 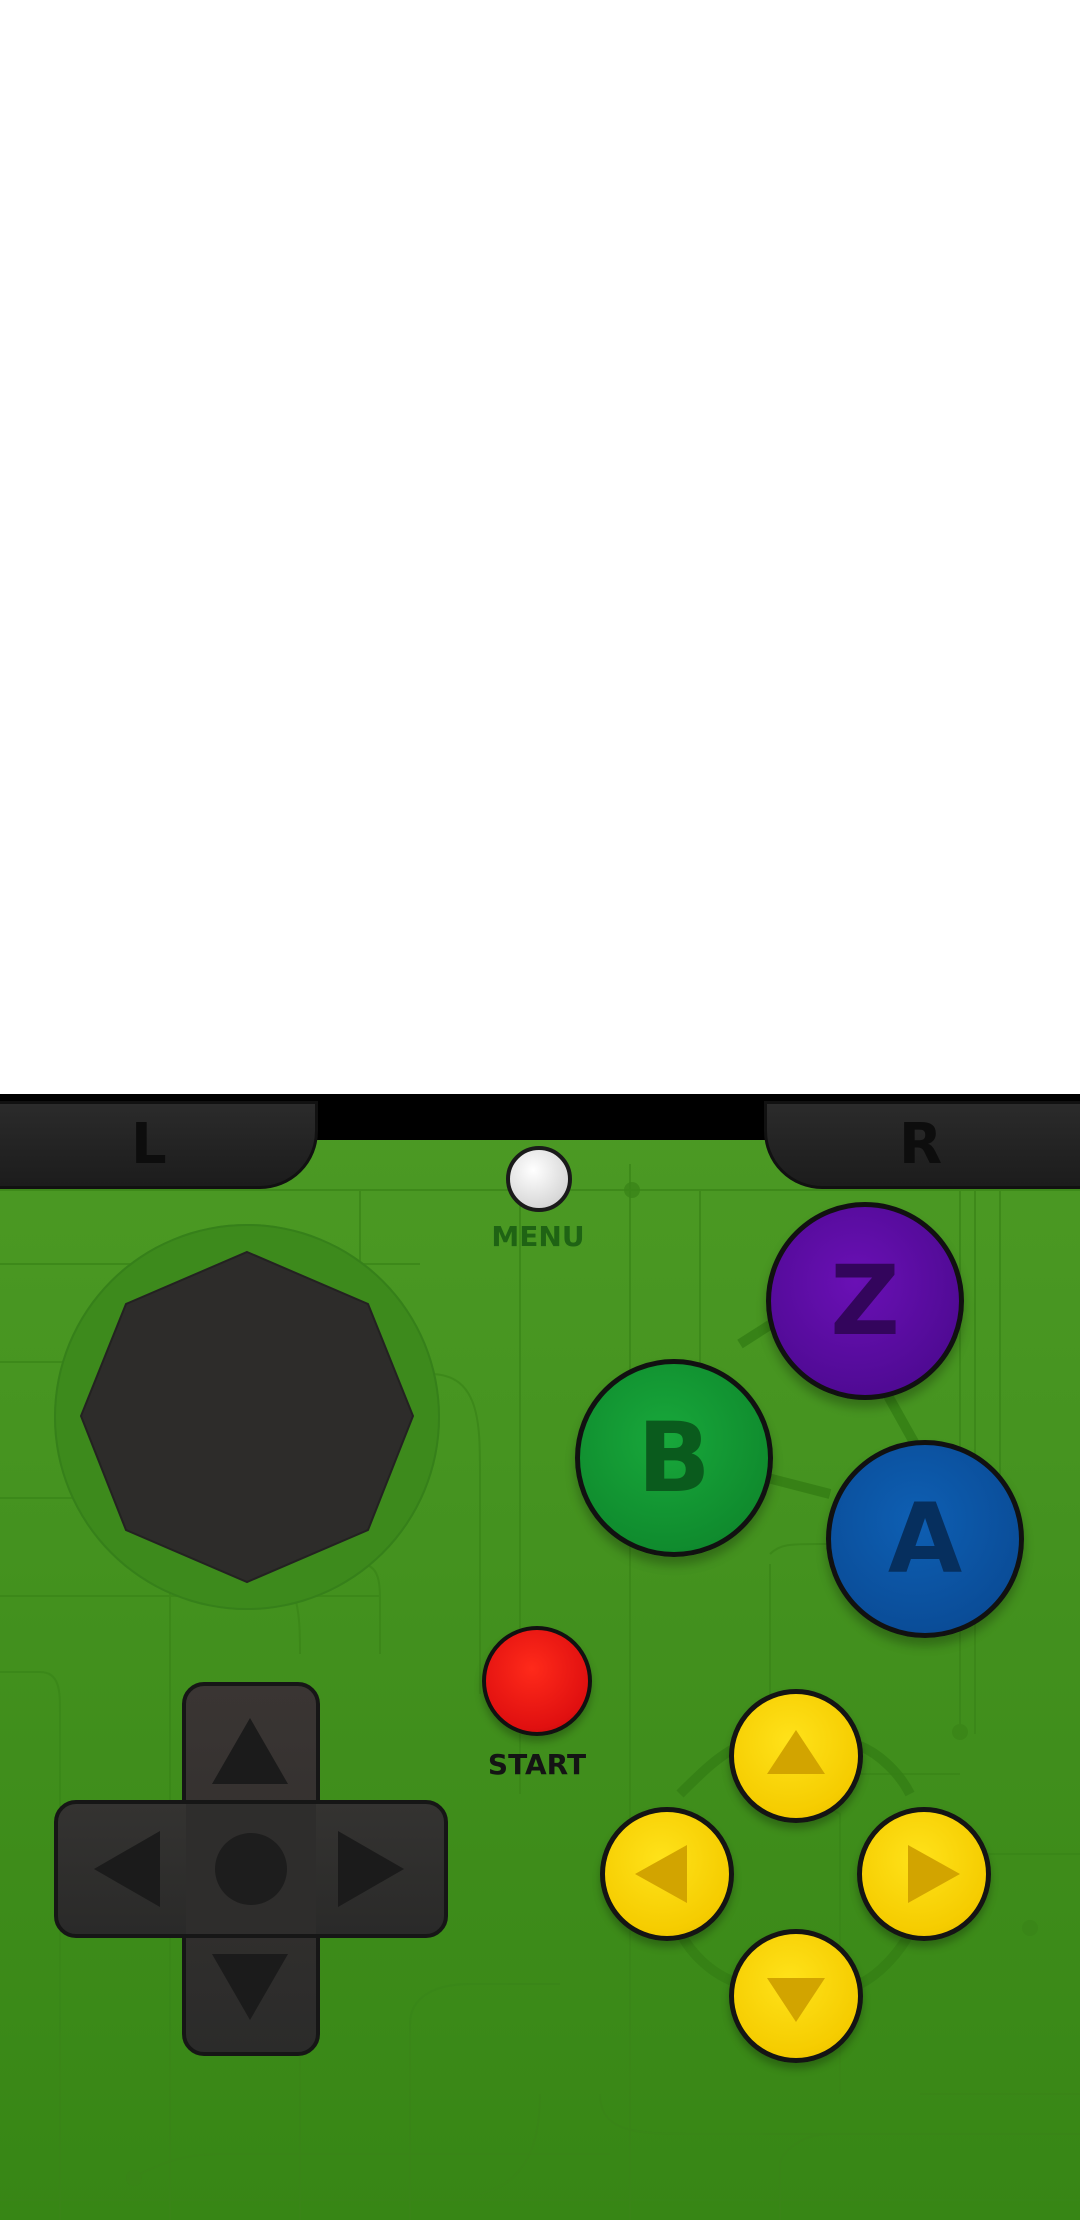 I want to click on l-shoulder-button: L, so click(x=159, y=1145).